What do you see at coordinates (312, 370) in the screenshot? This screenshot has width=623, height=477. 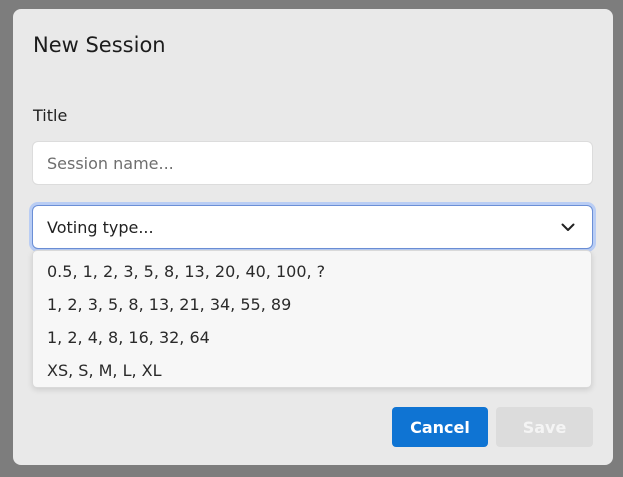 I see `voting-option: XS, S, M, L, XL` at bounding box center [312, 370].